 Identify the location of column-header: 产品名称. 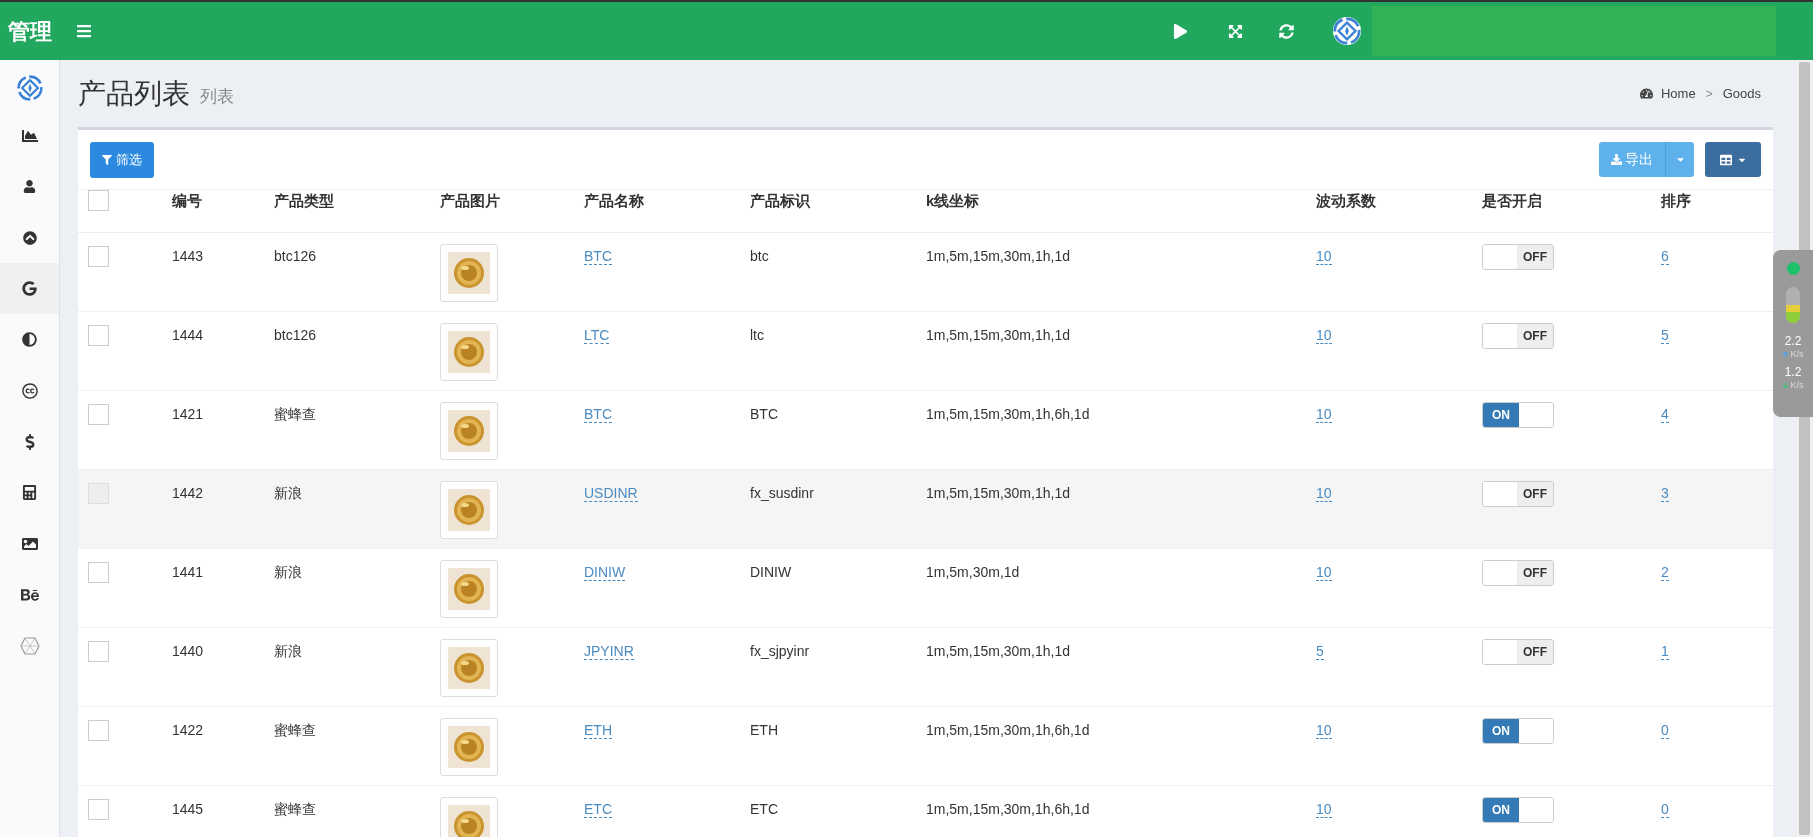
(667, 201).